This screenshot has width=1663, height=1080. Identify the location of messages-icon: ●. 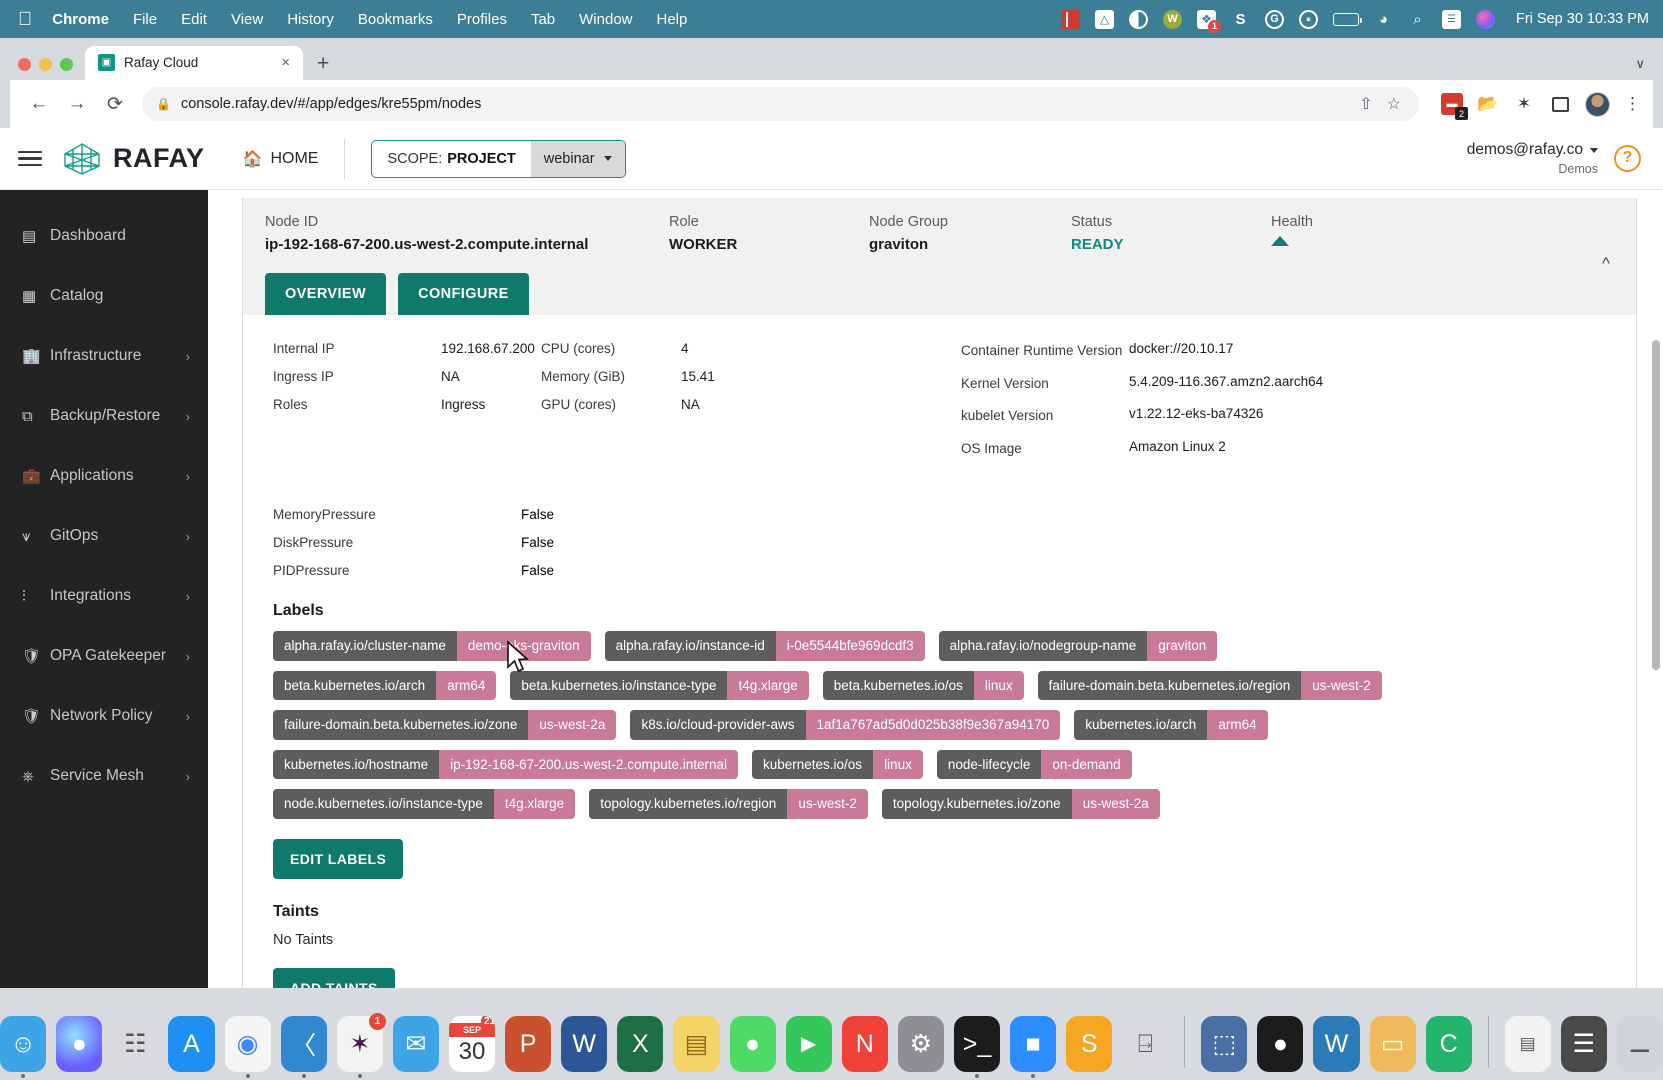
(752, 1044).